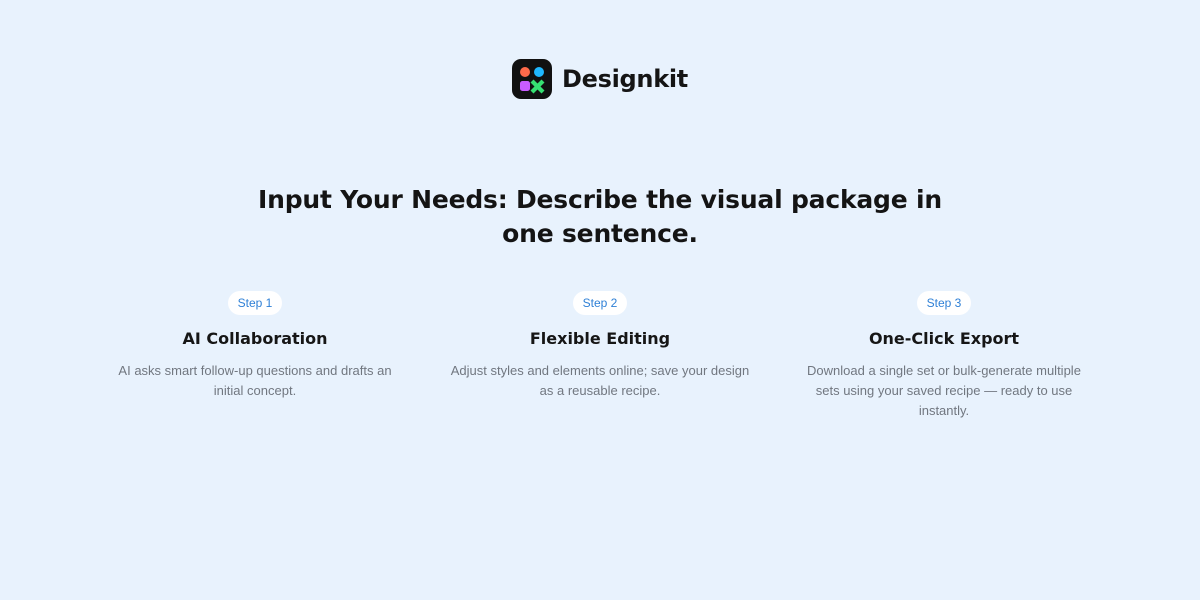 Image resolution: width=1200 pixels, height=600 pixels. What do you see at coordinates (944, 303) in the screenshot?
I see `step-badge: Step 3` at bounding box center [944, 303].